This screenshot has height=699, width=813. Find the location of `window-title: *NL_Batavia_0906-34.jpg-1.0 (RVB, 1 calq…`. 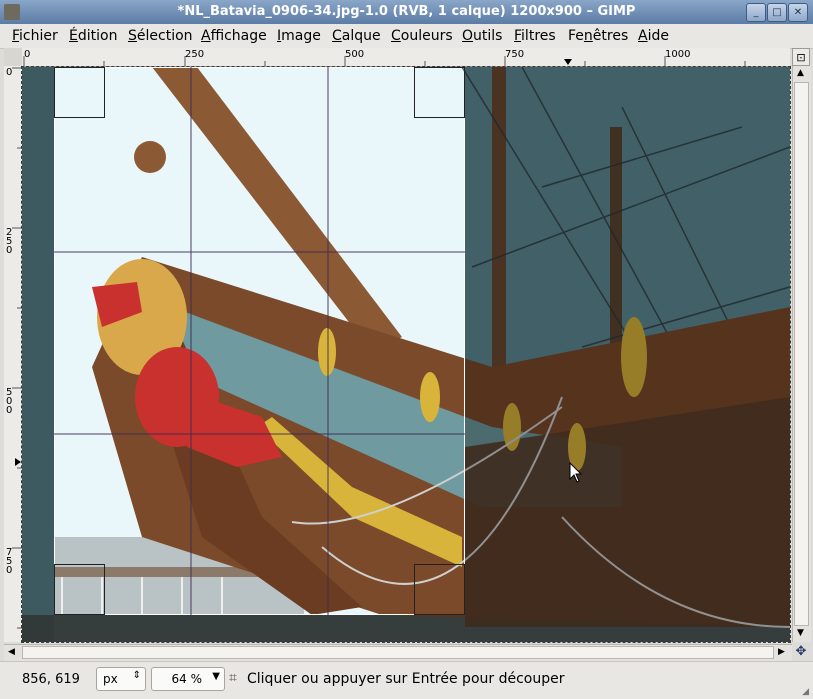

window-title: *NL_Batavia_0906-34.jpg-1.0 (RVB, 1 calq… is located at coordinates (406, 11).